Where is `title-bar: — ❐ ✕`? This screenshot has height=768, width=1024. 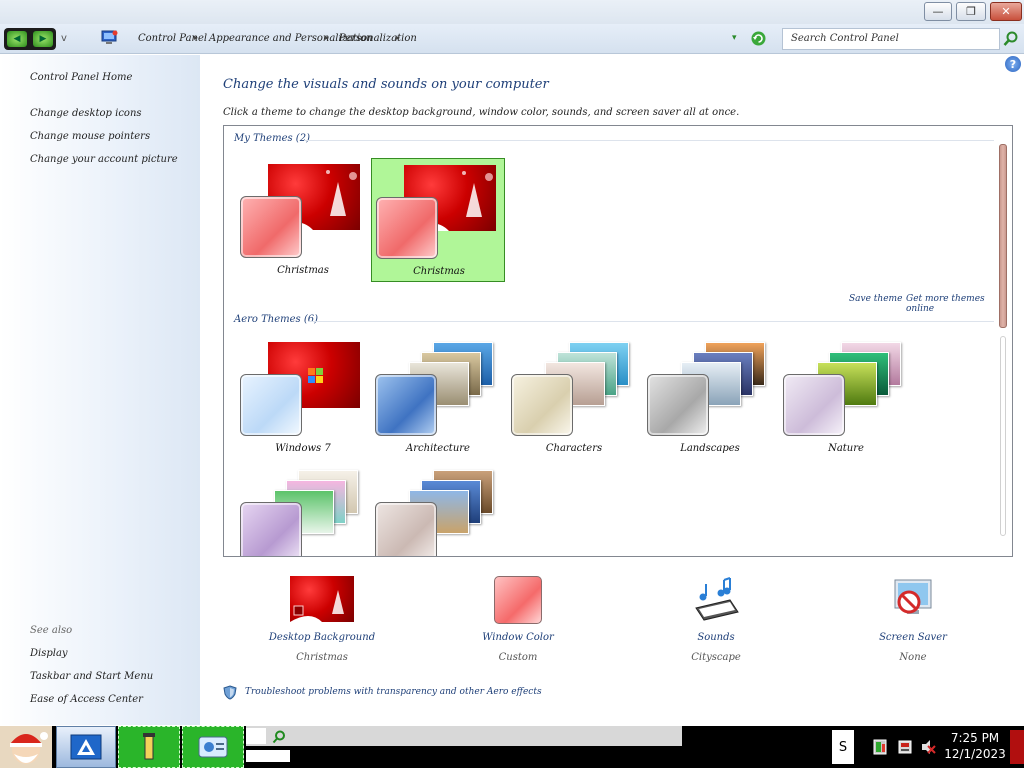 title-bar: — ❐ ✕ is located at coordinates (512, 12).